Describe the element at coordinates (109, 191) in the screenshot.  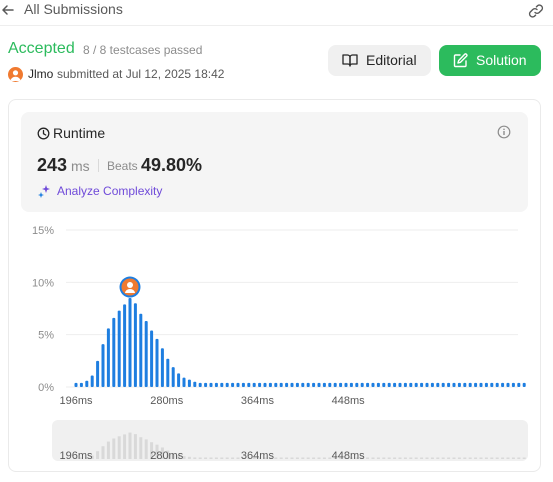
I see `analyze-complexity-link: Analyze Complexity` at that location.